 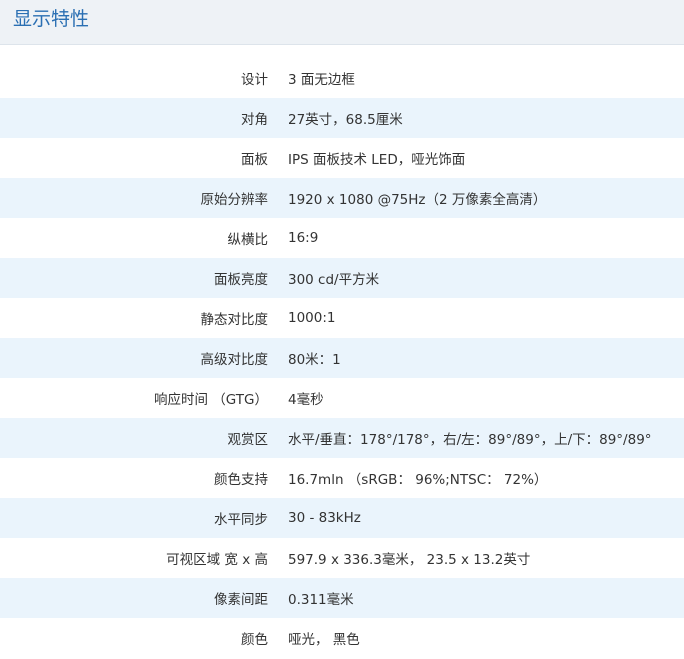 I want to click on spec-label: 高级对比度, so click(x=234, y=360).